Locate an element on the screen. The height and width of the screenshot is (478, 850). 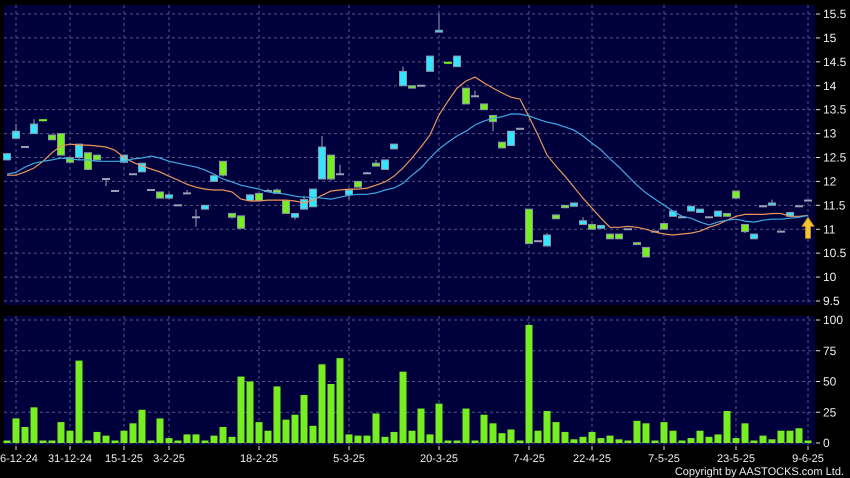
axis-label: 12.5 is located at coordinates (834, 157).